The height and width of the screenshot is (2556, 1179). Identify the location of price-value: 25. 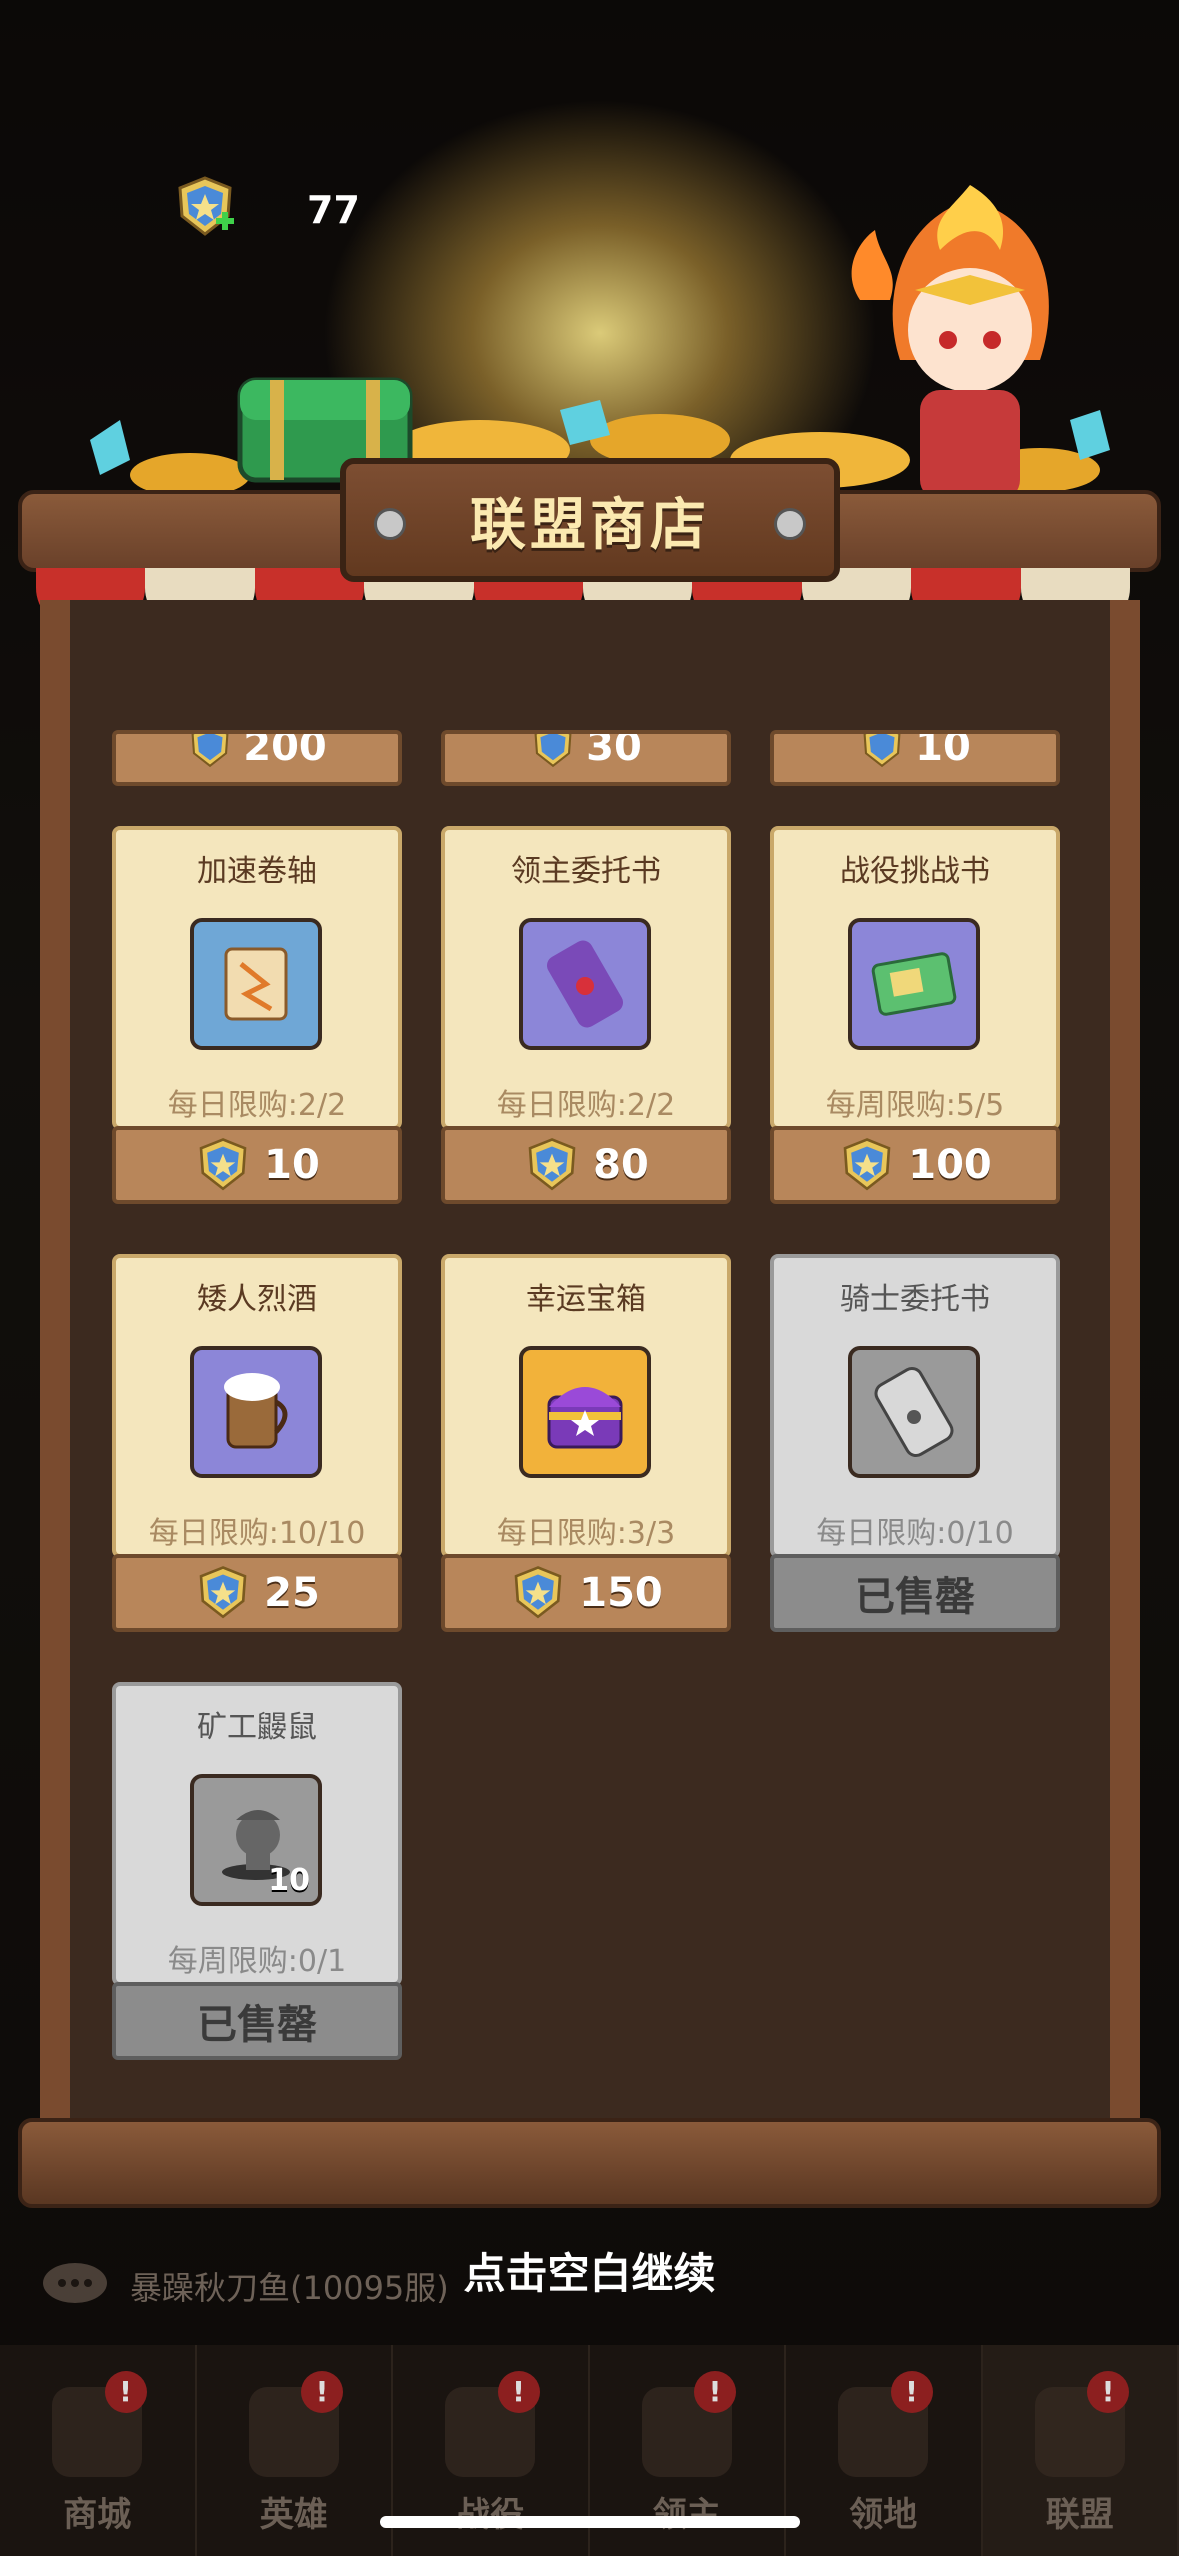
(292, 1593).